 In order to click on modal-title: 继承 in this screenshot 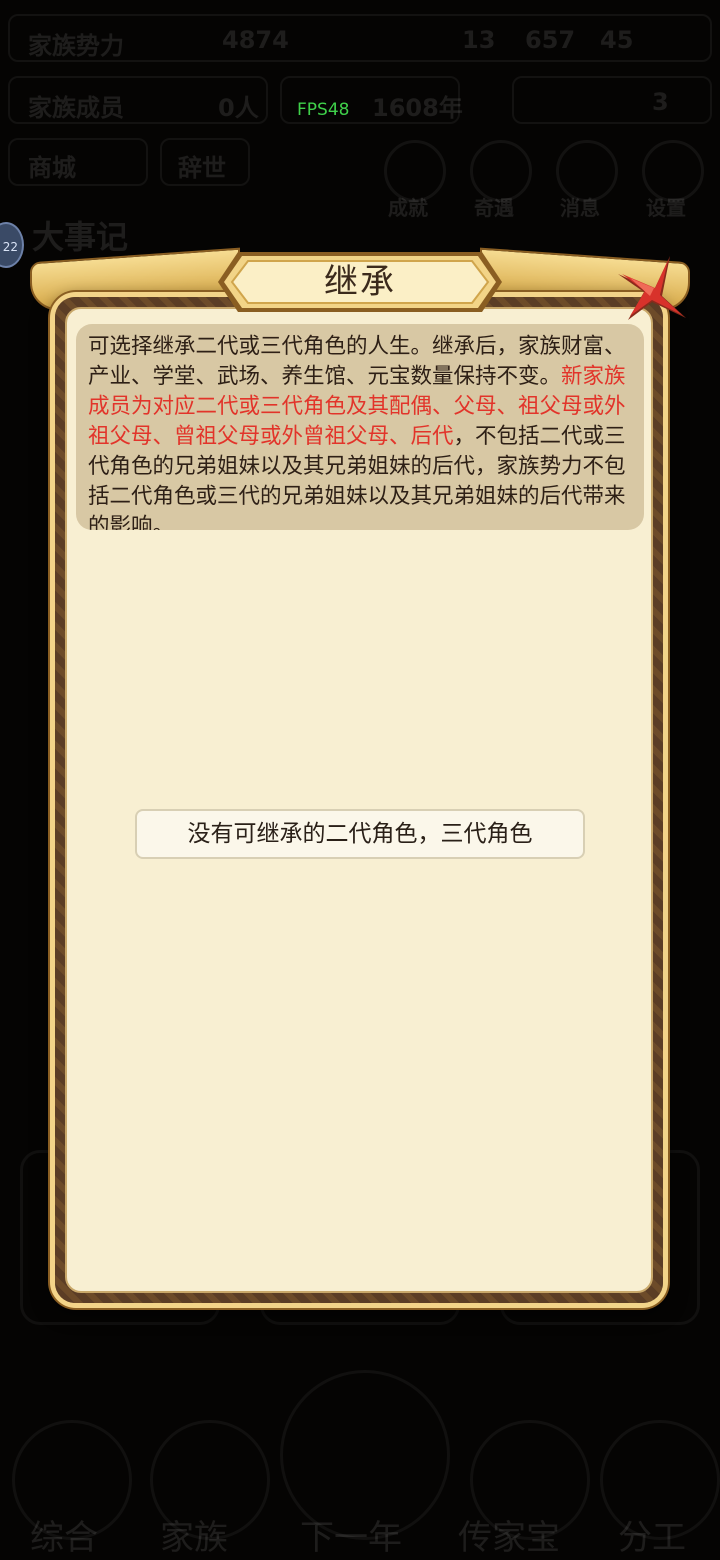, I will do `click(360, 282)`.